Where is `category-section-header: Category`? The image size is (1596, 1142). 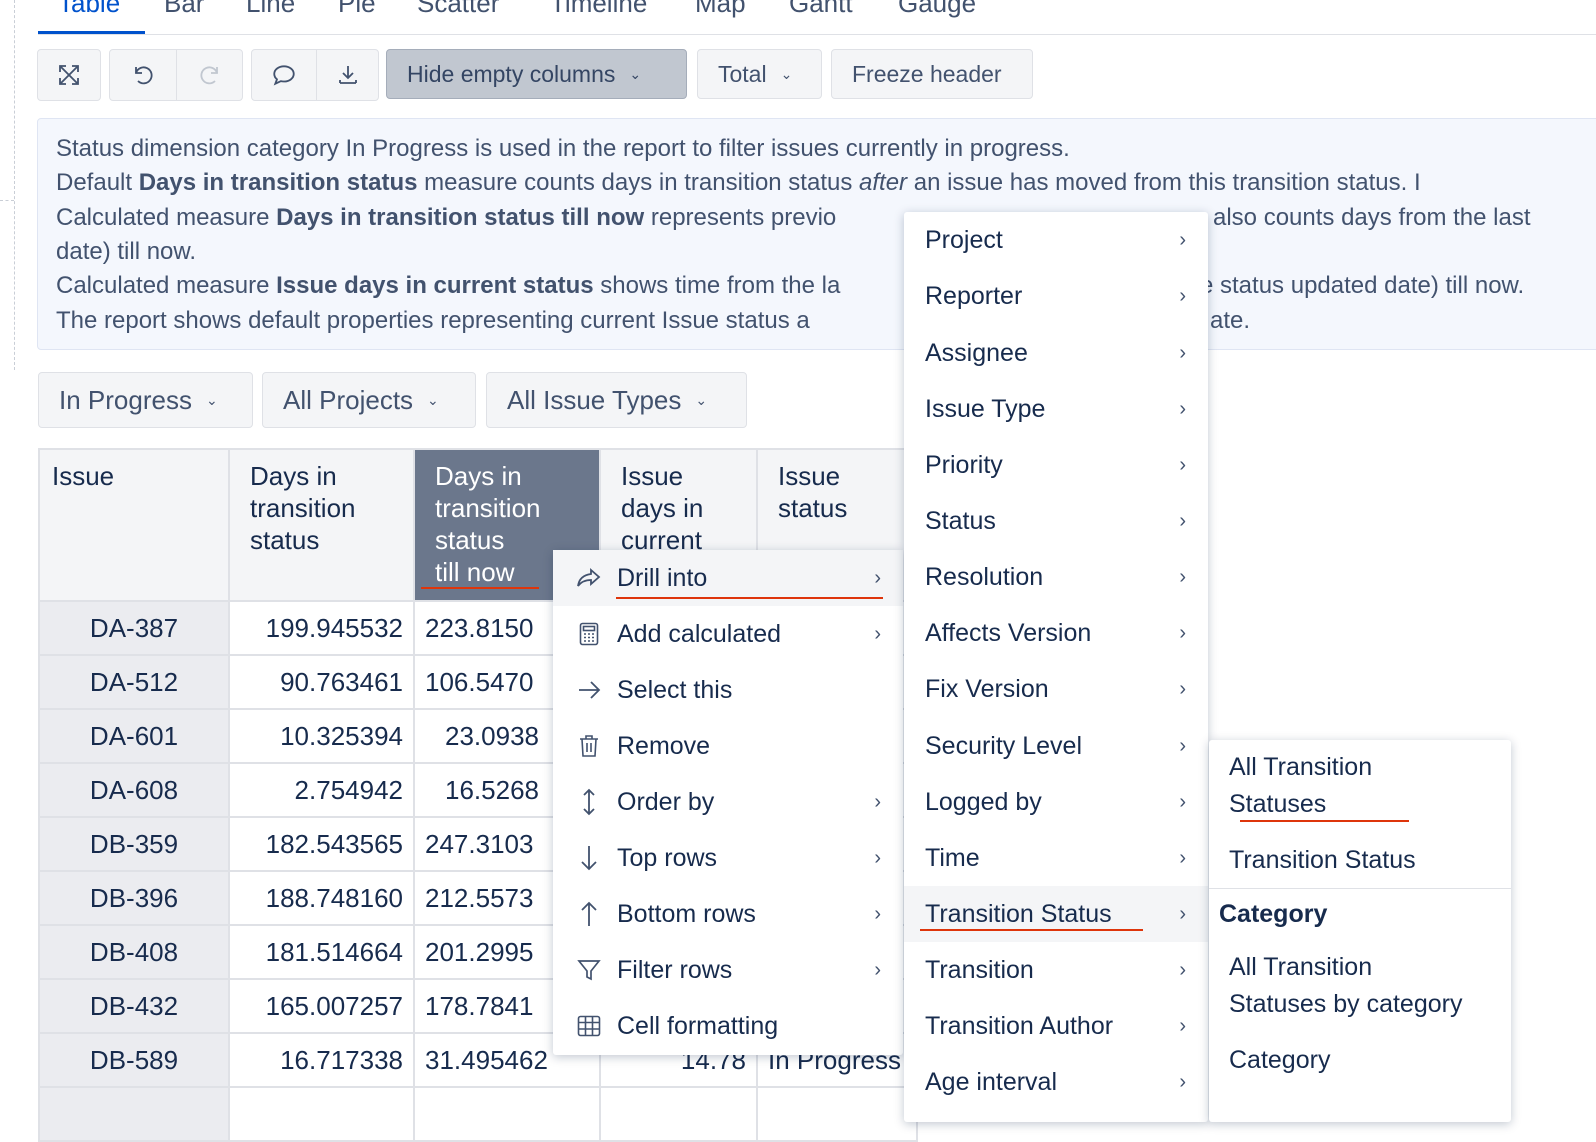
category-section-header: Category is located at coordinates (1273, 914).